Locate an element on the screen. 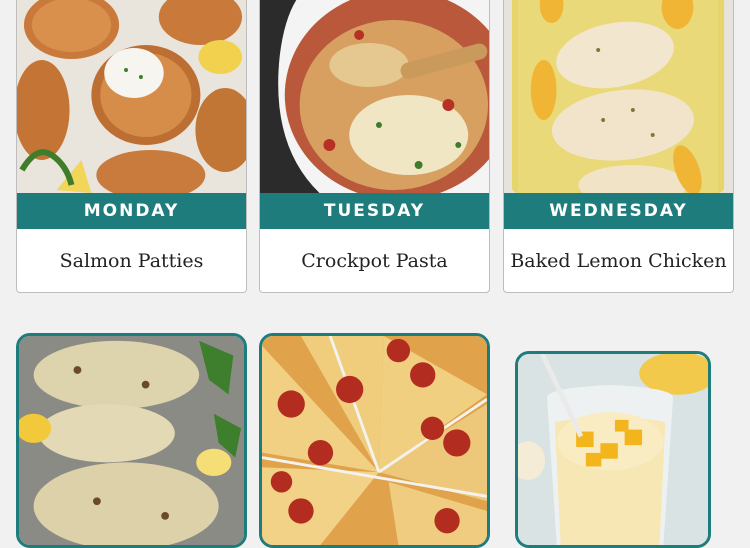 This screenshot has width=750, height=548. mango-smoothie-photo is located at coordinates (613, 449).